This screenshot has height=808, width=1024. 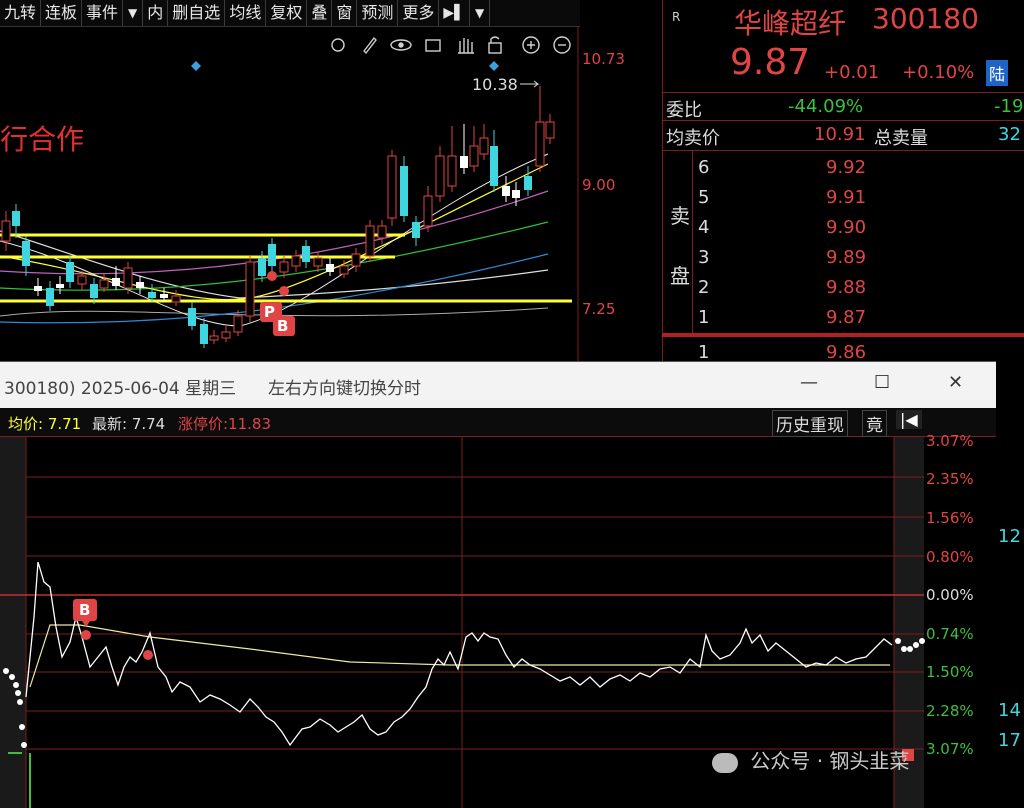 What do you see at coordinates (704, 197) in the screenshot?
I see `ask-level: 5` at bounding box center [704, 197].